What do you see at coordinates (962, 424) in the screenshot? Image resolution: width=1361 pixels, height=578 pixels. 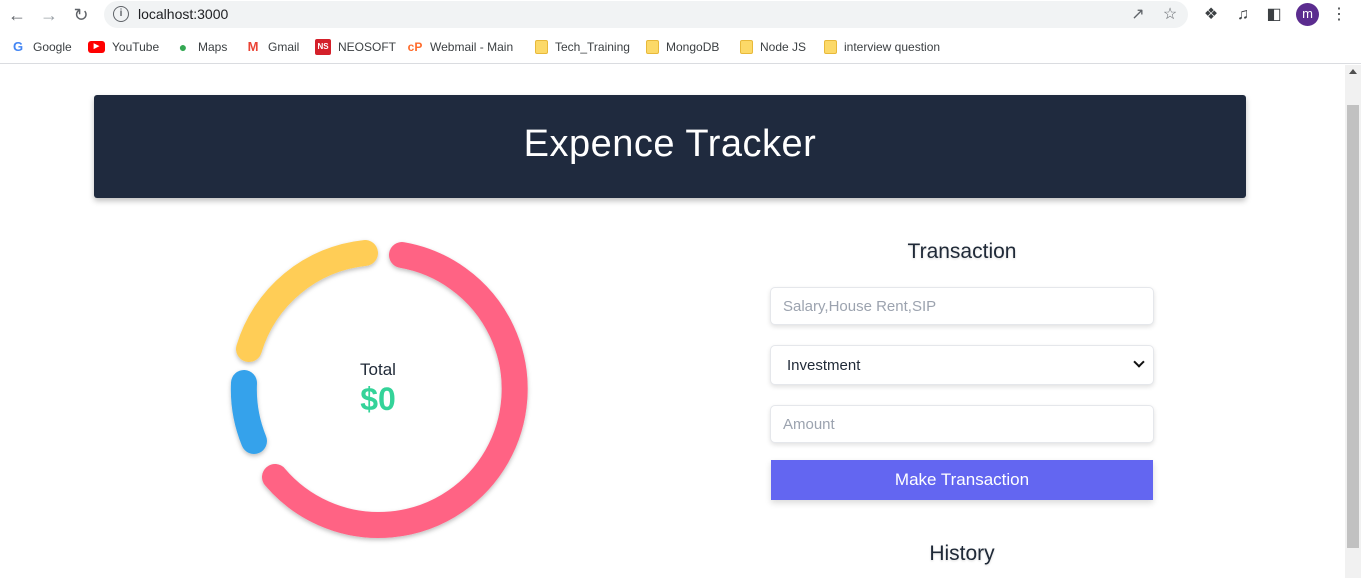 I see `amount-input` at bounding box center [962, 424].